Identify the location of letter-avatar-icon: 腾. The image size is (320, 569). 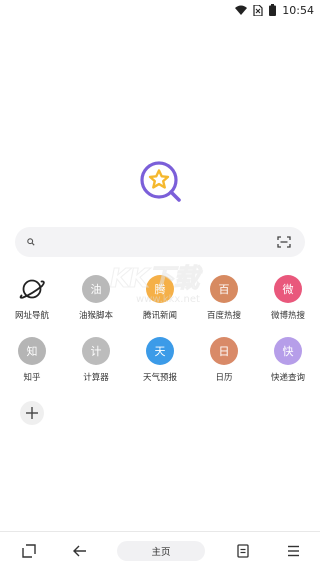
(160, 289).